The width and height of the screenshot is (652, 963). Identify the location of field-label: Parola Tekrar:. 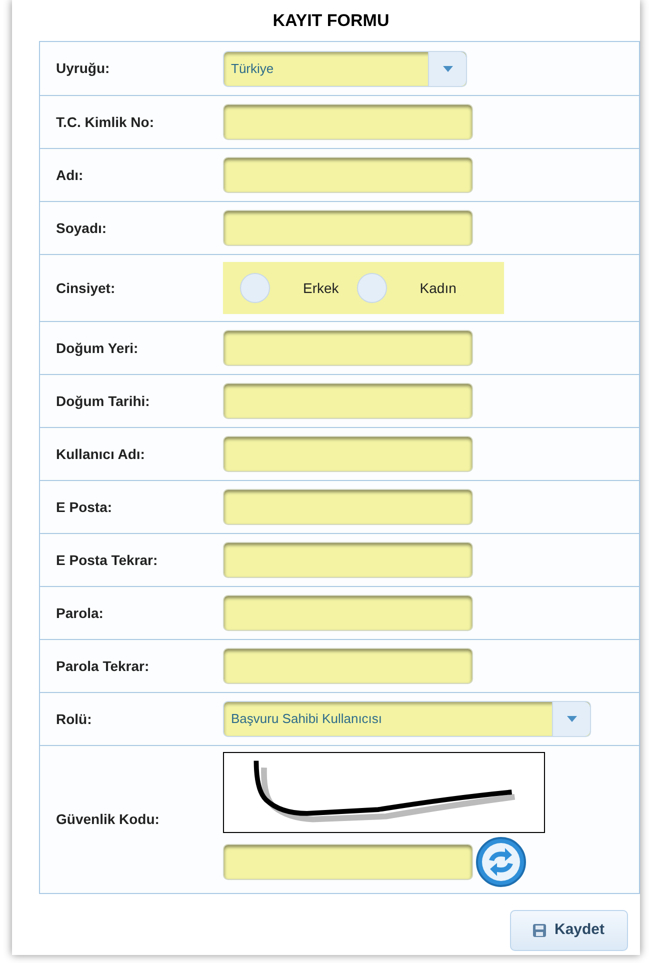
(102, 666).